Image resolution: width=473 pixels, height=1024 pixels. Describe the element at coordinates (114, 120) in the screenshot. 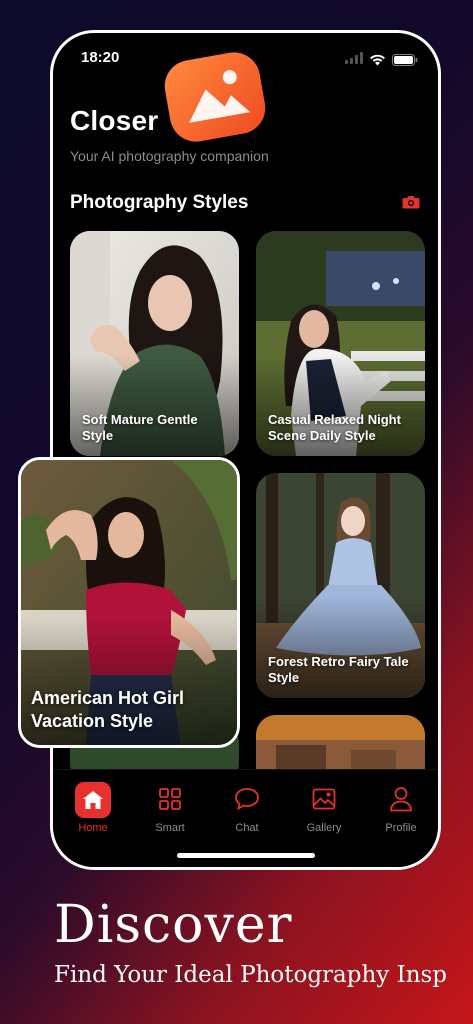

I see `app-title: Closer` at that location.